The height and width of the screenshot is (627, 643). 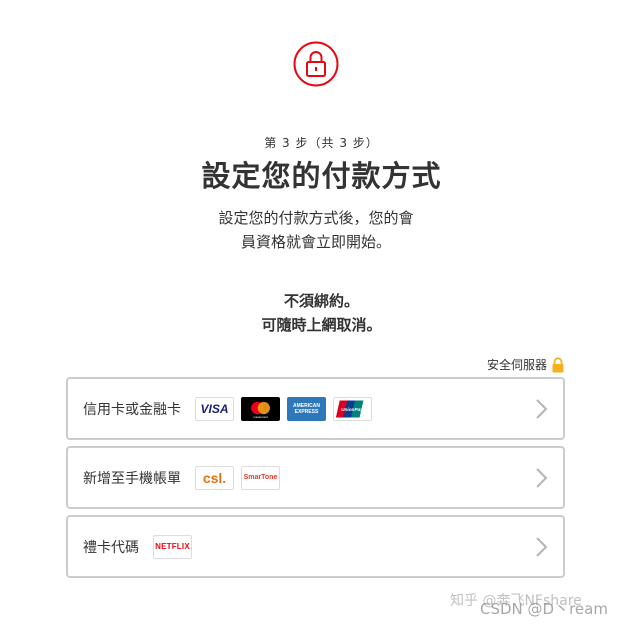 What do you see at coordinates (260, 408) in the screenshot?
I see `mastercard-logo: mastercard` at bounding box center [260, 408].